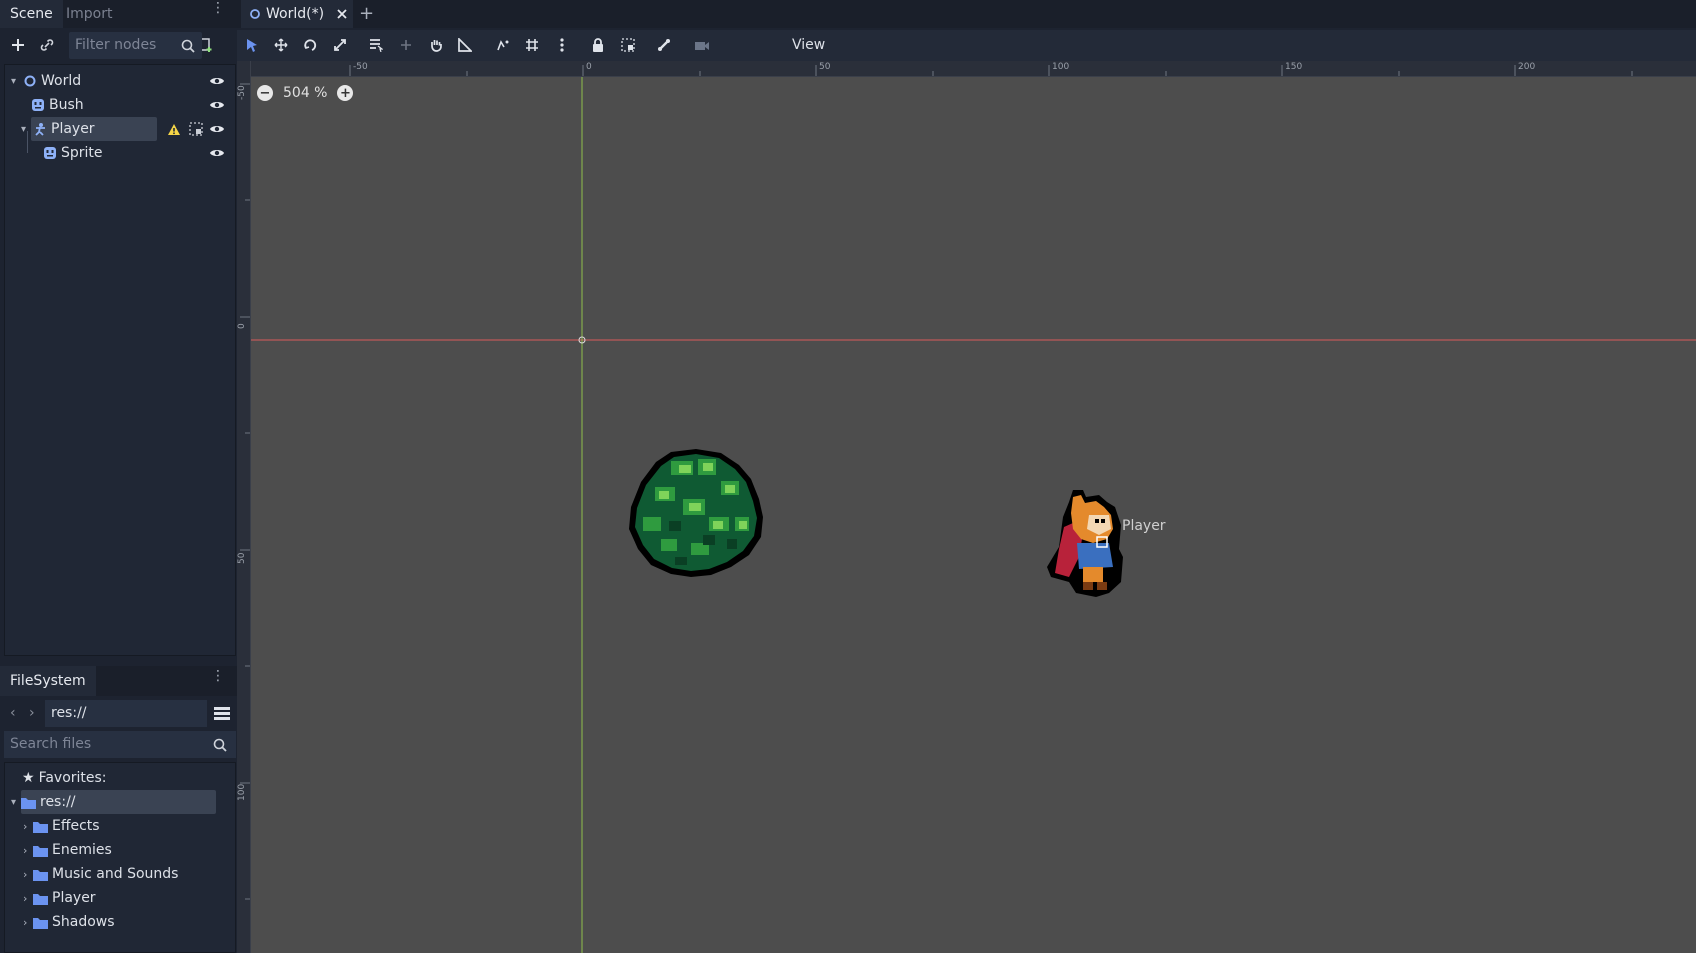  Describe the element at coordinates (28, 778) in the screenshot. I see `star-icon: ★` at that location.